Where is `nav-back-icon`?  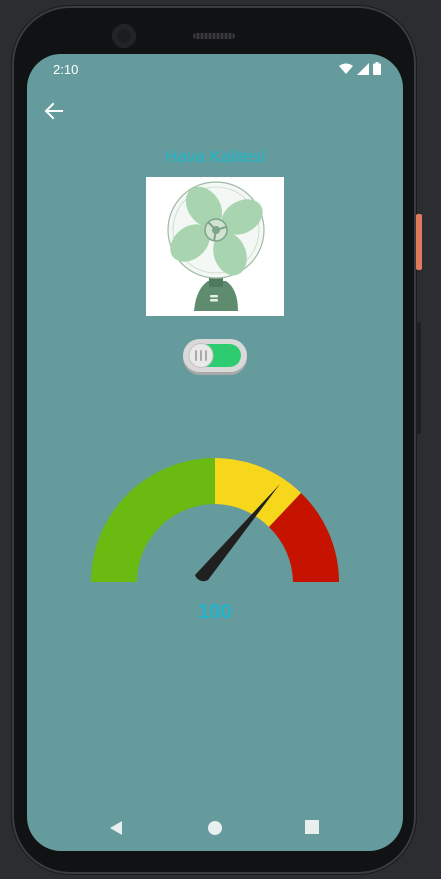
nav-back-icon is located at coordinates (116, 828).